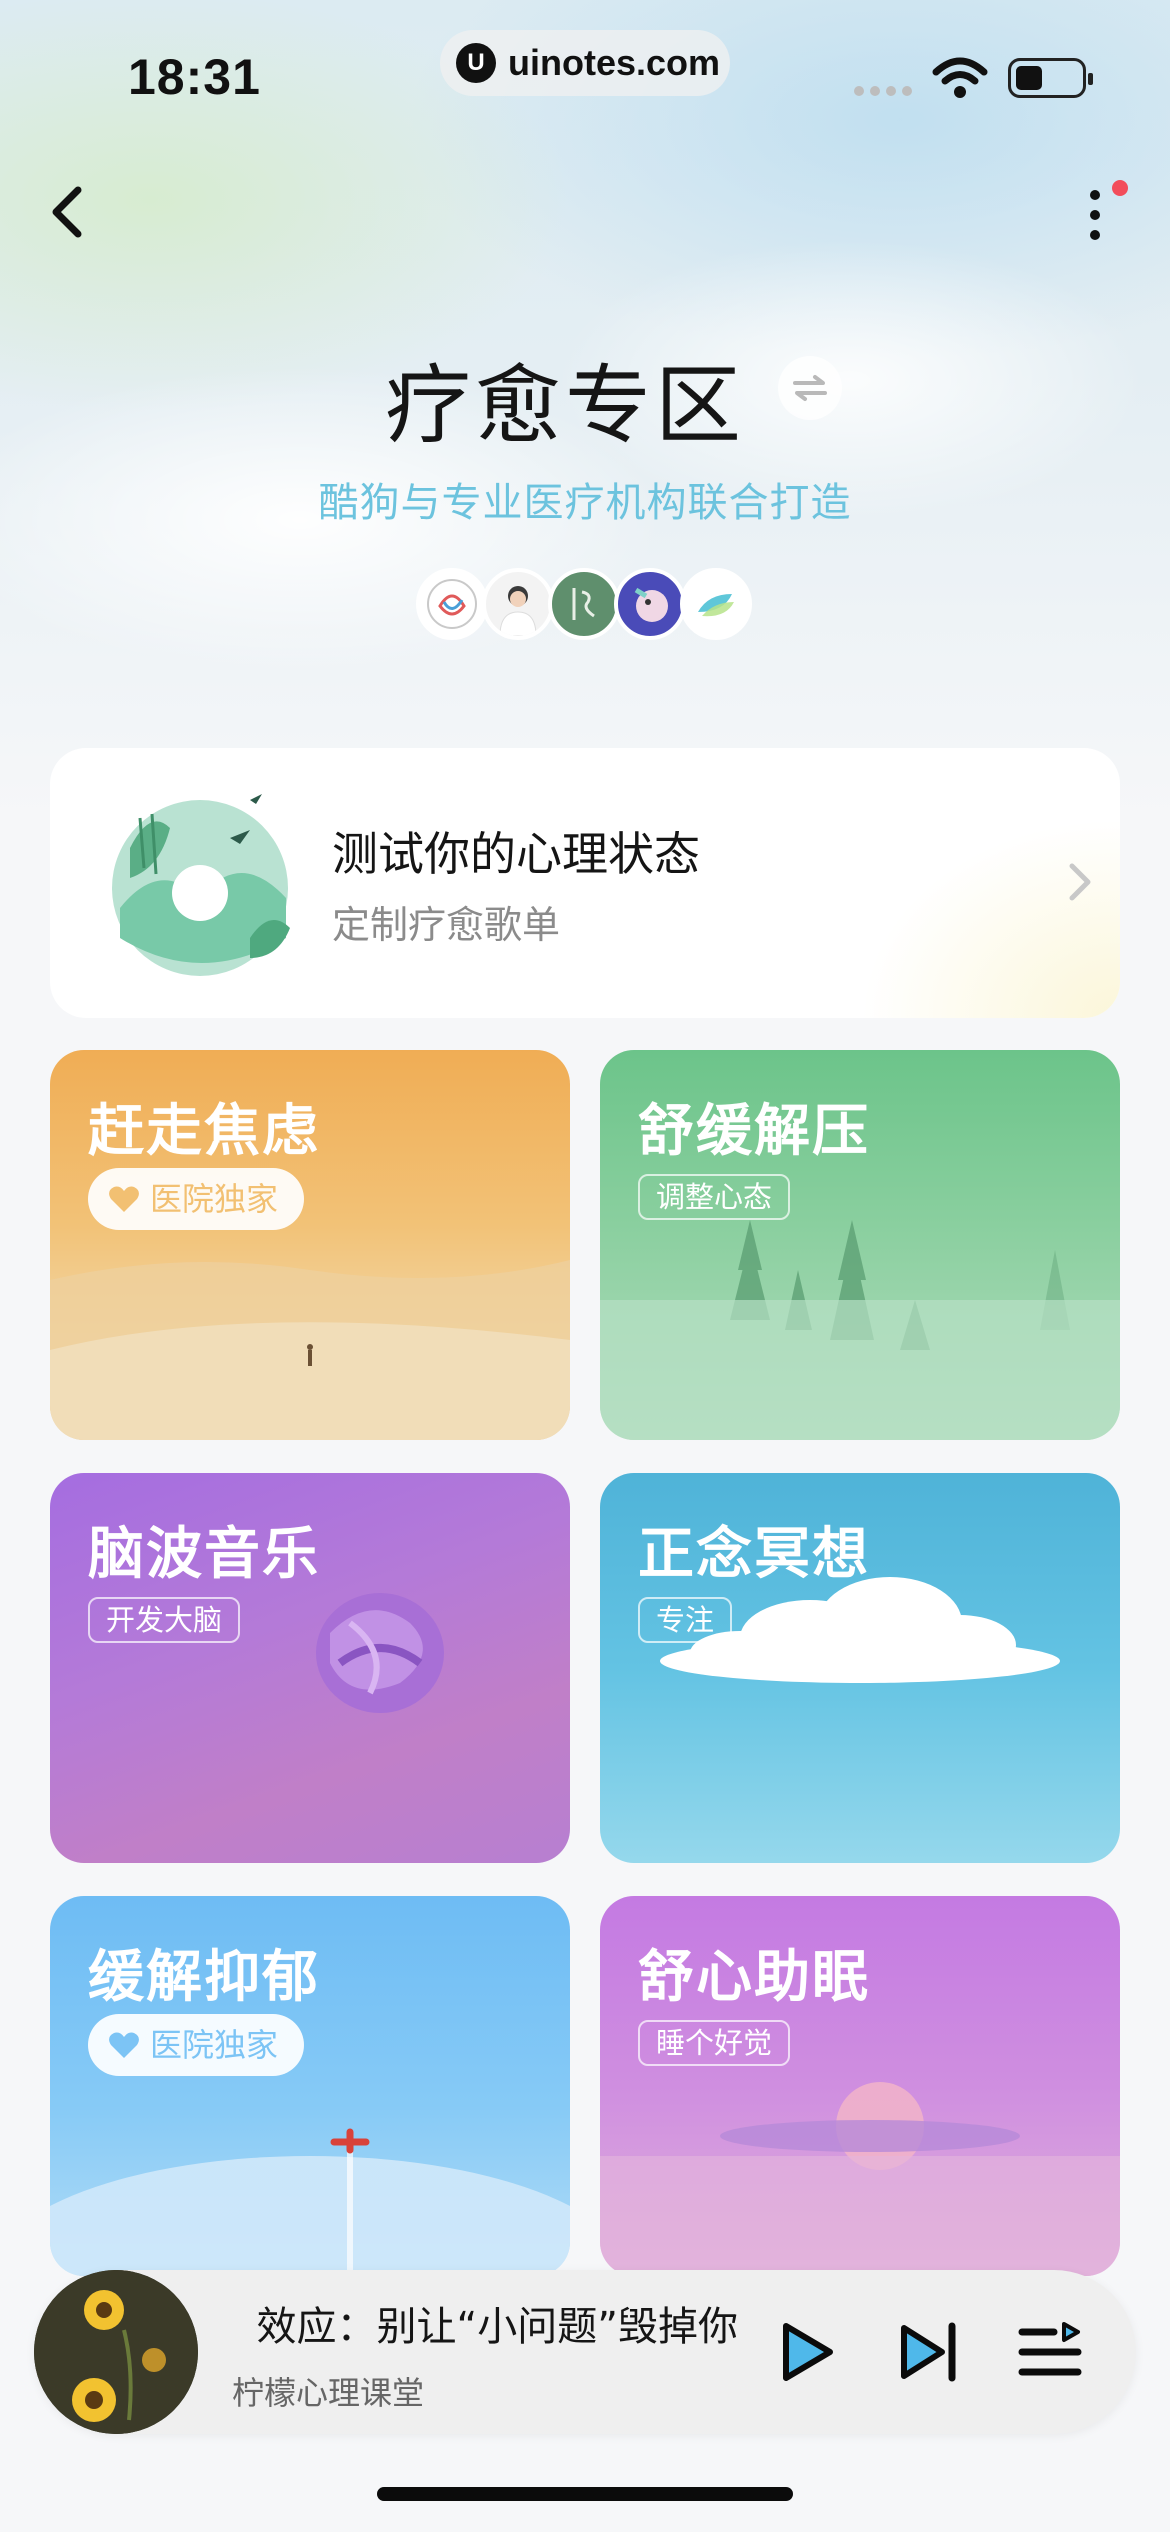 The width and height of the screenshot is (1170, 2532). What do you see at coordinates (754, 1131) in the screenshot?
I see `tile-title: 舒缓解压` at bounding box center [754, 1131].